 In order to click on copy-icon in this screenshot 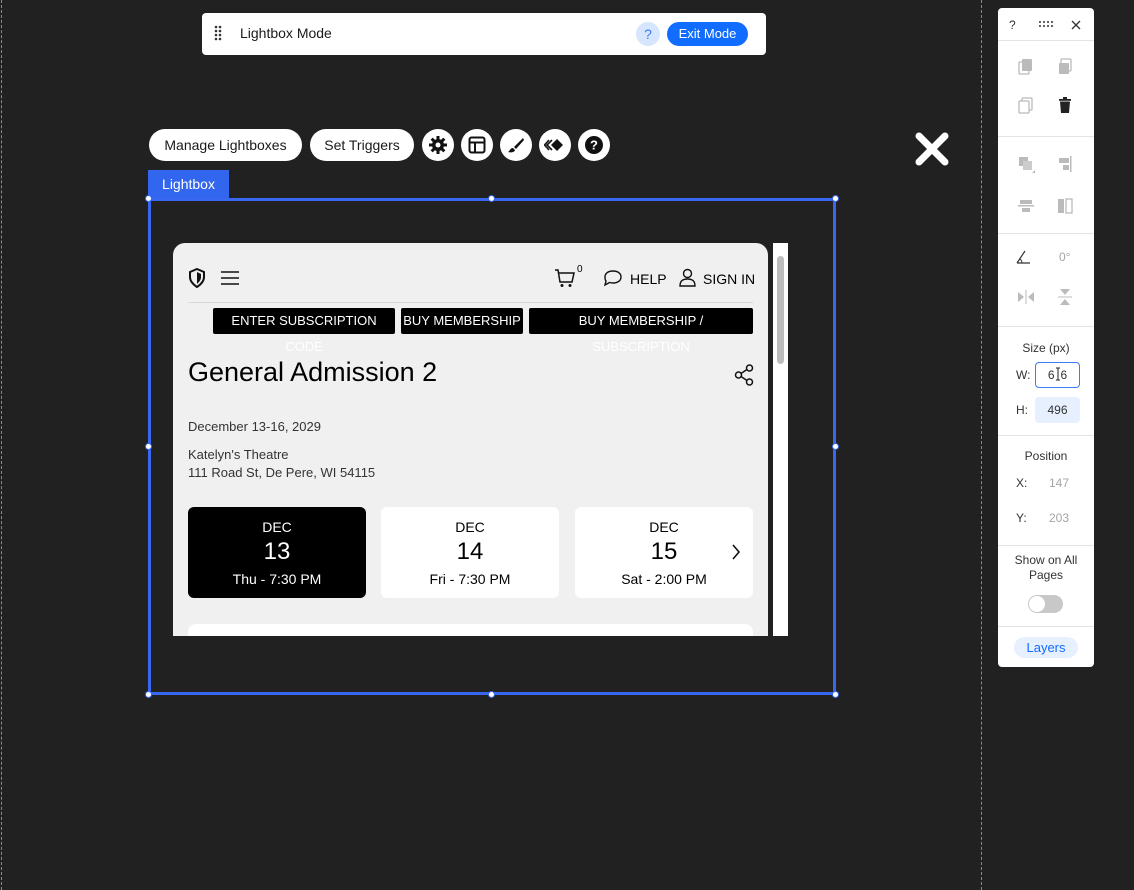, I will do `click(1026, 66)`.